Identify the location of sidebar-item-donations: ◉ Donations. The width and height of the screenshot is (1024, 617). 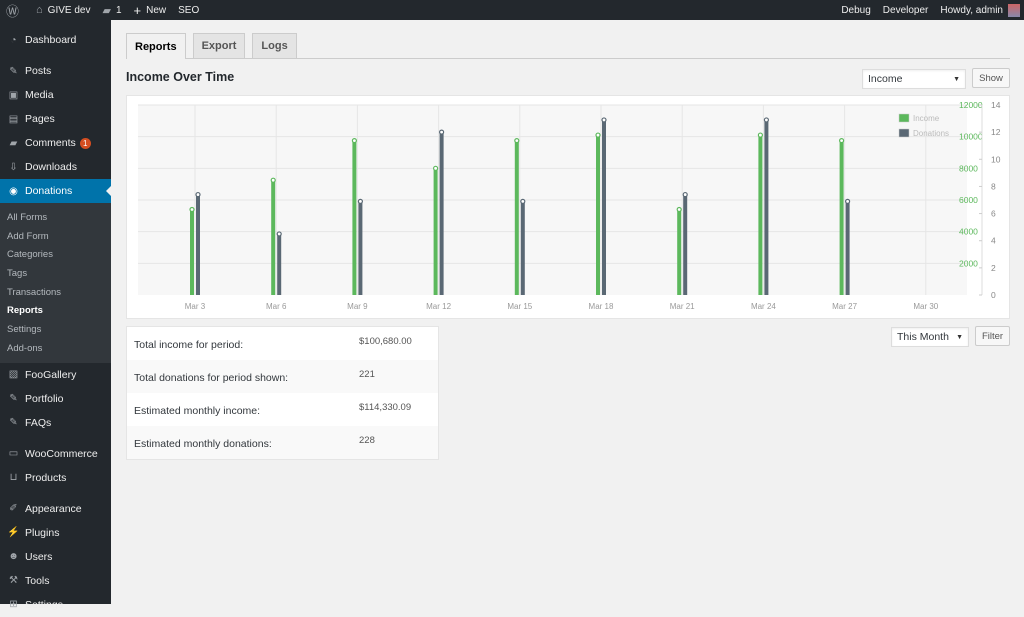
(55, 191).